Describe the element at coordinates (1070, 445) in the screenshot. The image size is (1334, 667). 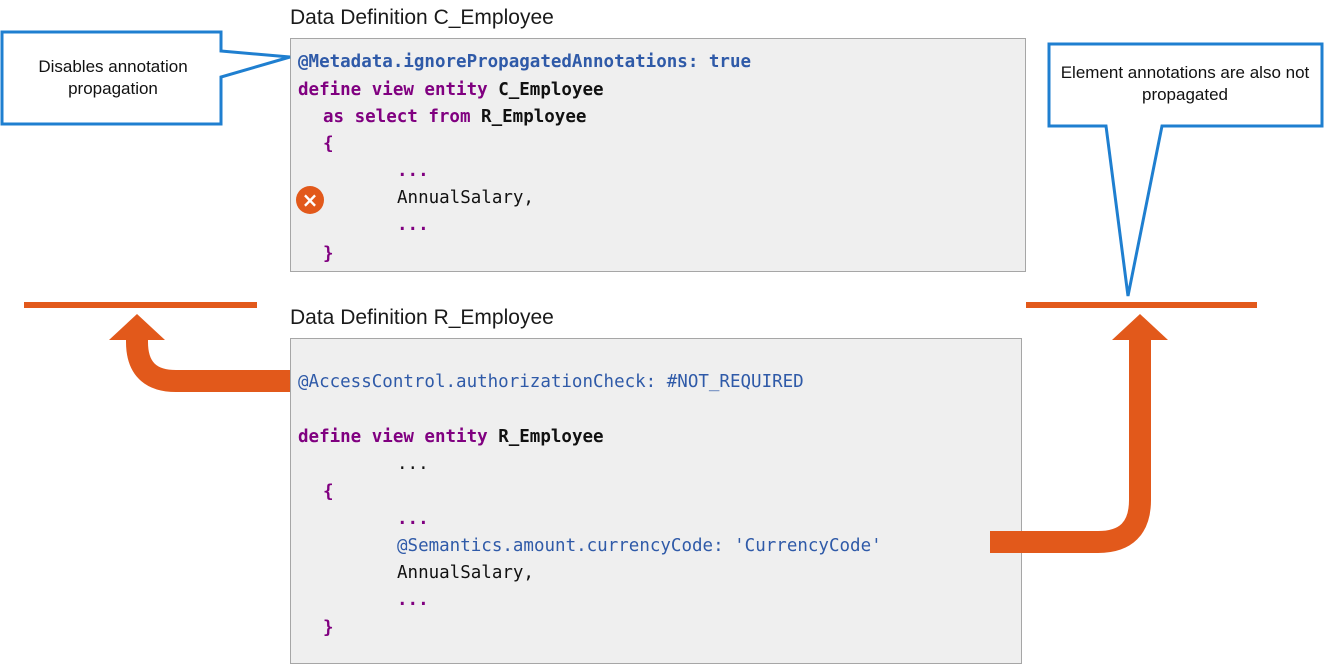
I see `right-propagation-arrow` at that location.